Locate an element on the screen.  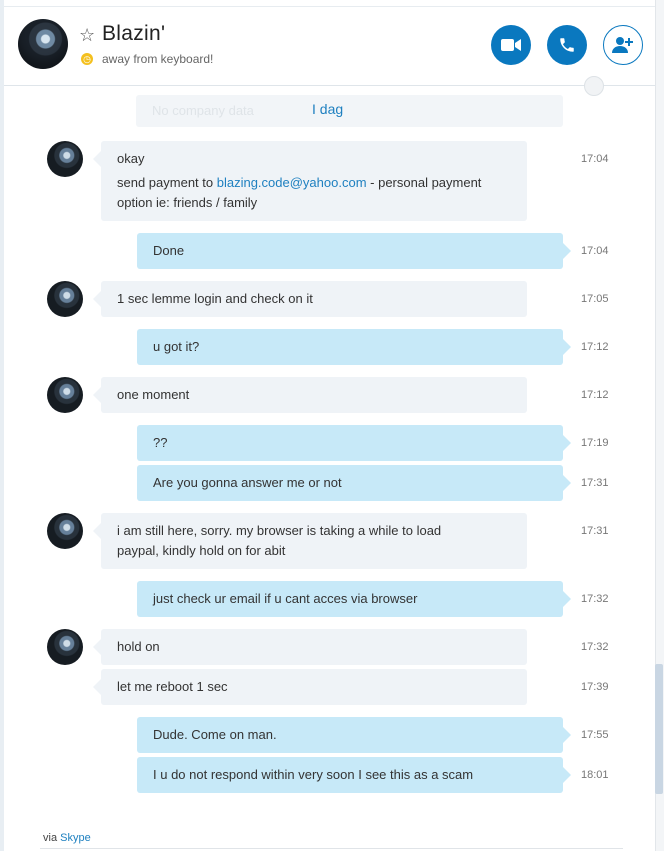
clock-icon: ◷ is located at coordinates (87, 59).